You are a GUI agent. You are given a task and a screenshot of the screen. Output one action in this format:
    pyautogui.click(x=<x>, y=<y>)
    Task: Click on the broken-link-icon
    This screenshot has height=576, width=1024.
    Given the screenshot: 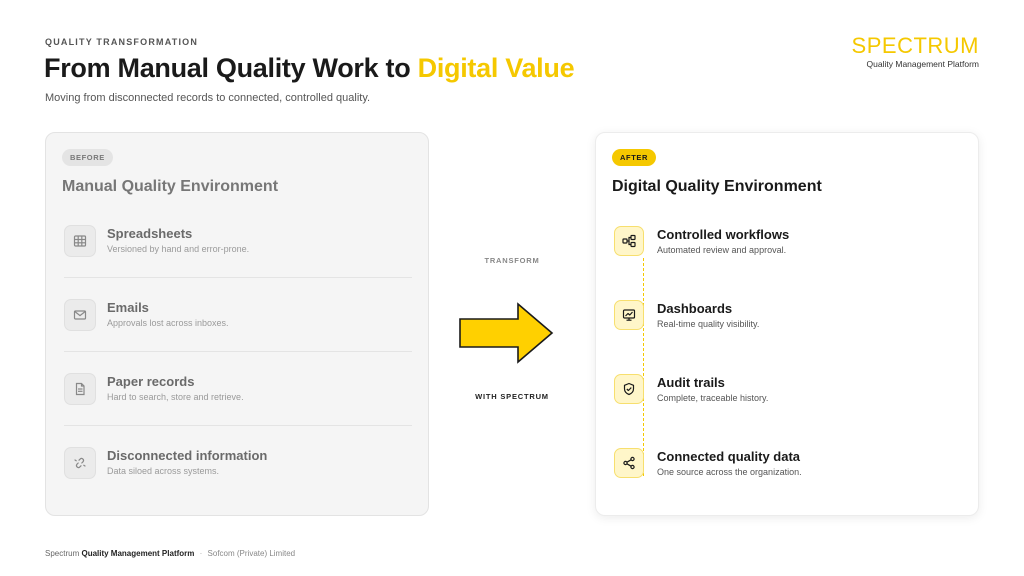 What is the action you would take?
    pyautogui.click(x=80, y=463)
    